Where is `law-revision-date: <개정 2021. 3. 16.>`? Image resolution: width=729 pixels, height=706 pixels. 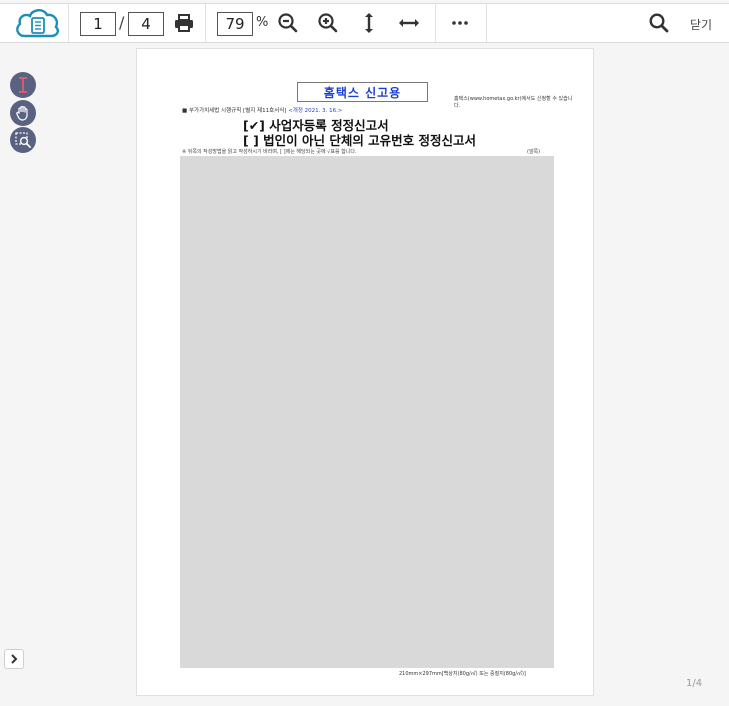 law-revision-date: <개정 2021. 3. 16.> is located at coordinates (315, 111).